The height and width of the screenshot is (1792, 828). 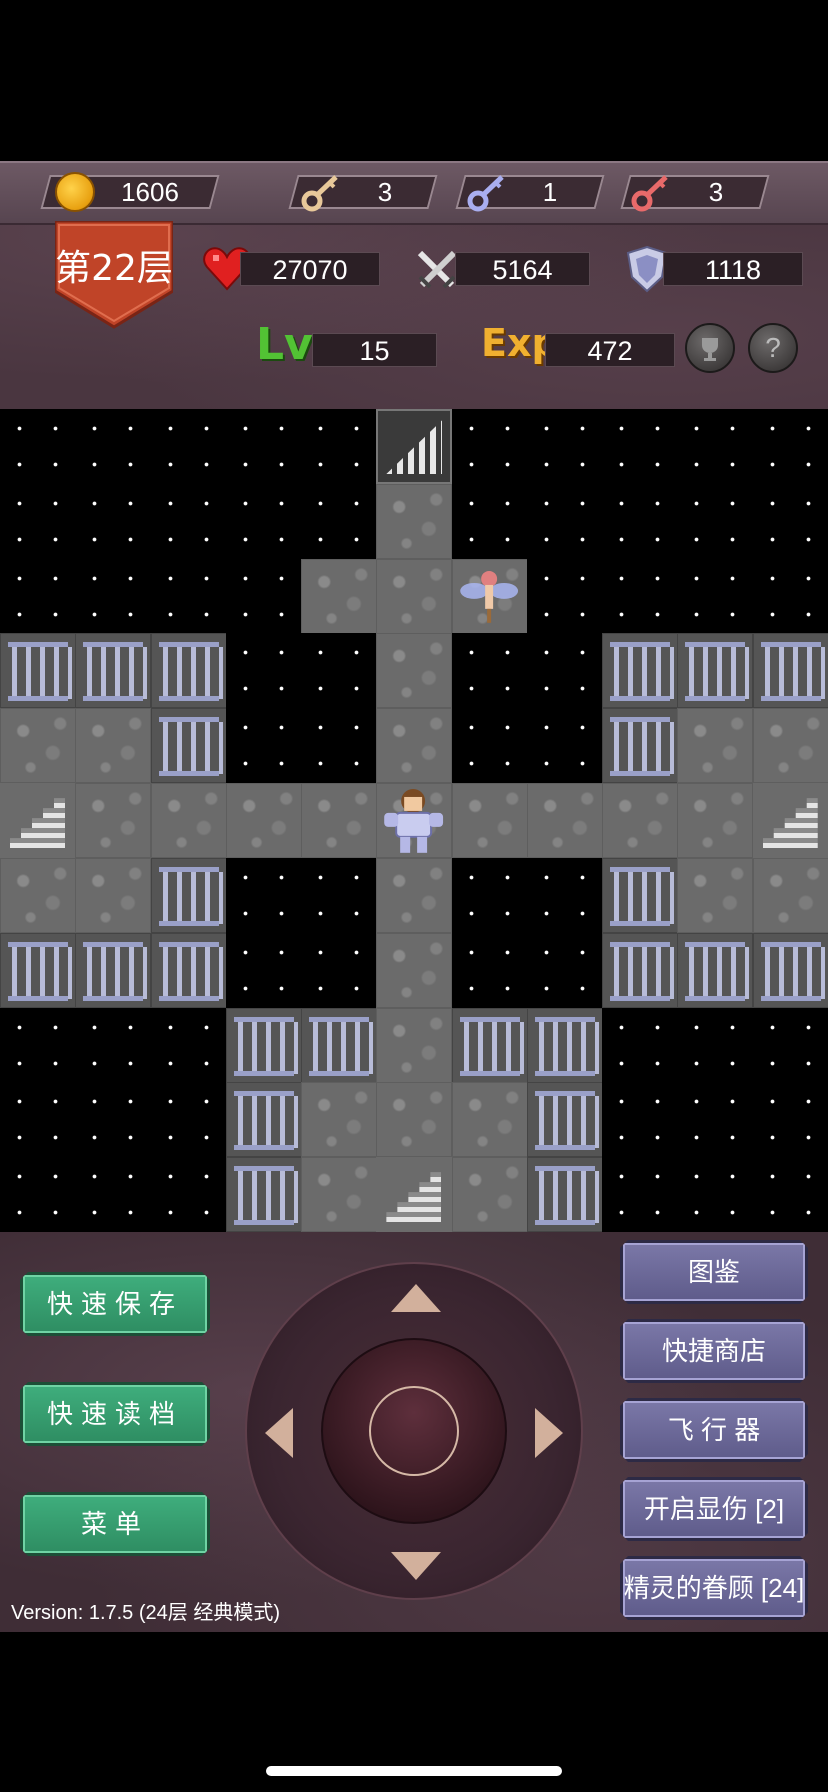 What do you see at coordinates (145, 1613) in the screenshot?
I see `version-label: Version: 1.7.5 (24层 经典模式)` at bounding box center [145, 1613].